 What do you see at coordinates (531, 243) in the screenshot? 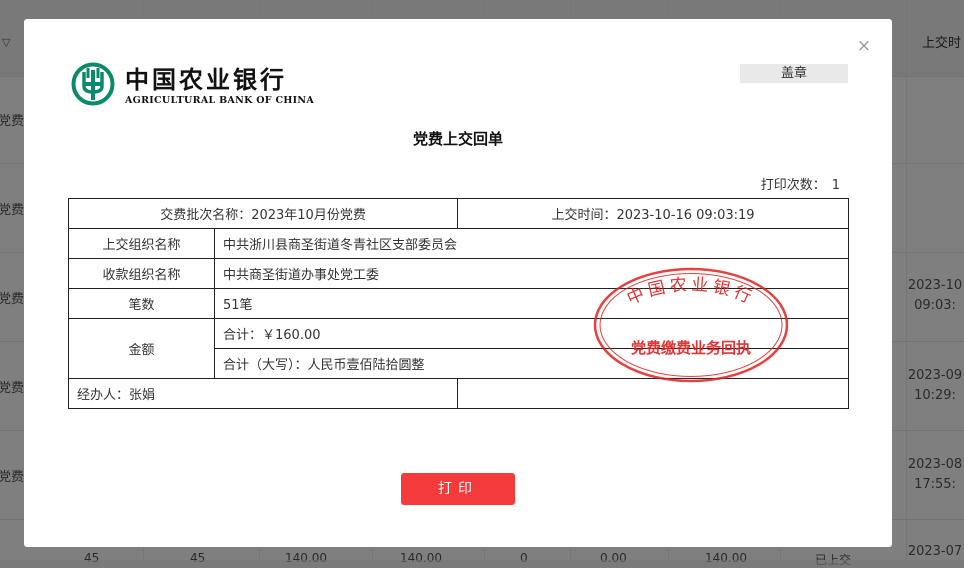
I see `submit-org-value: 中共浙川县商圣街道冬青社区支部委员会` at bounding box center [531, 243].